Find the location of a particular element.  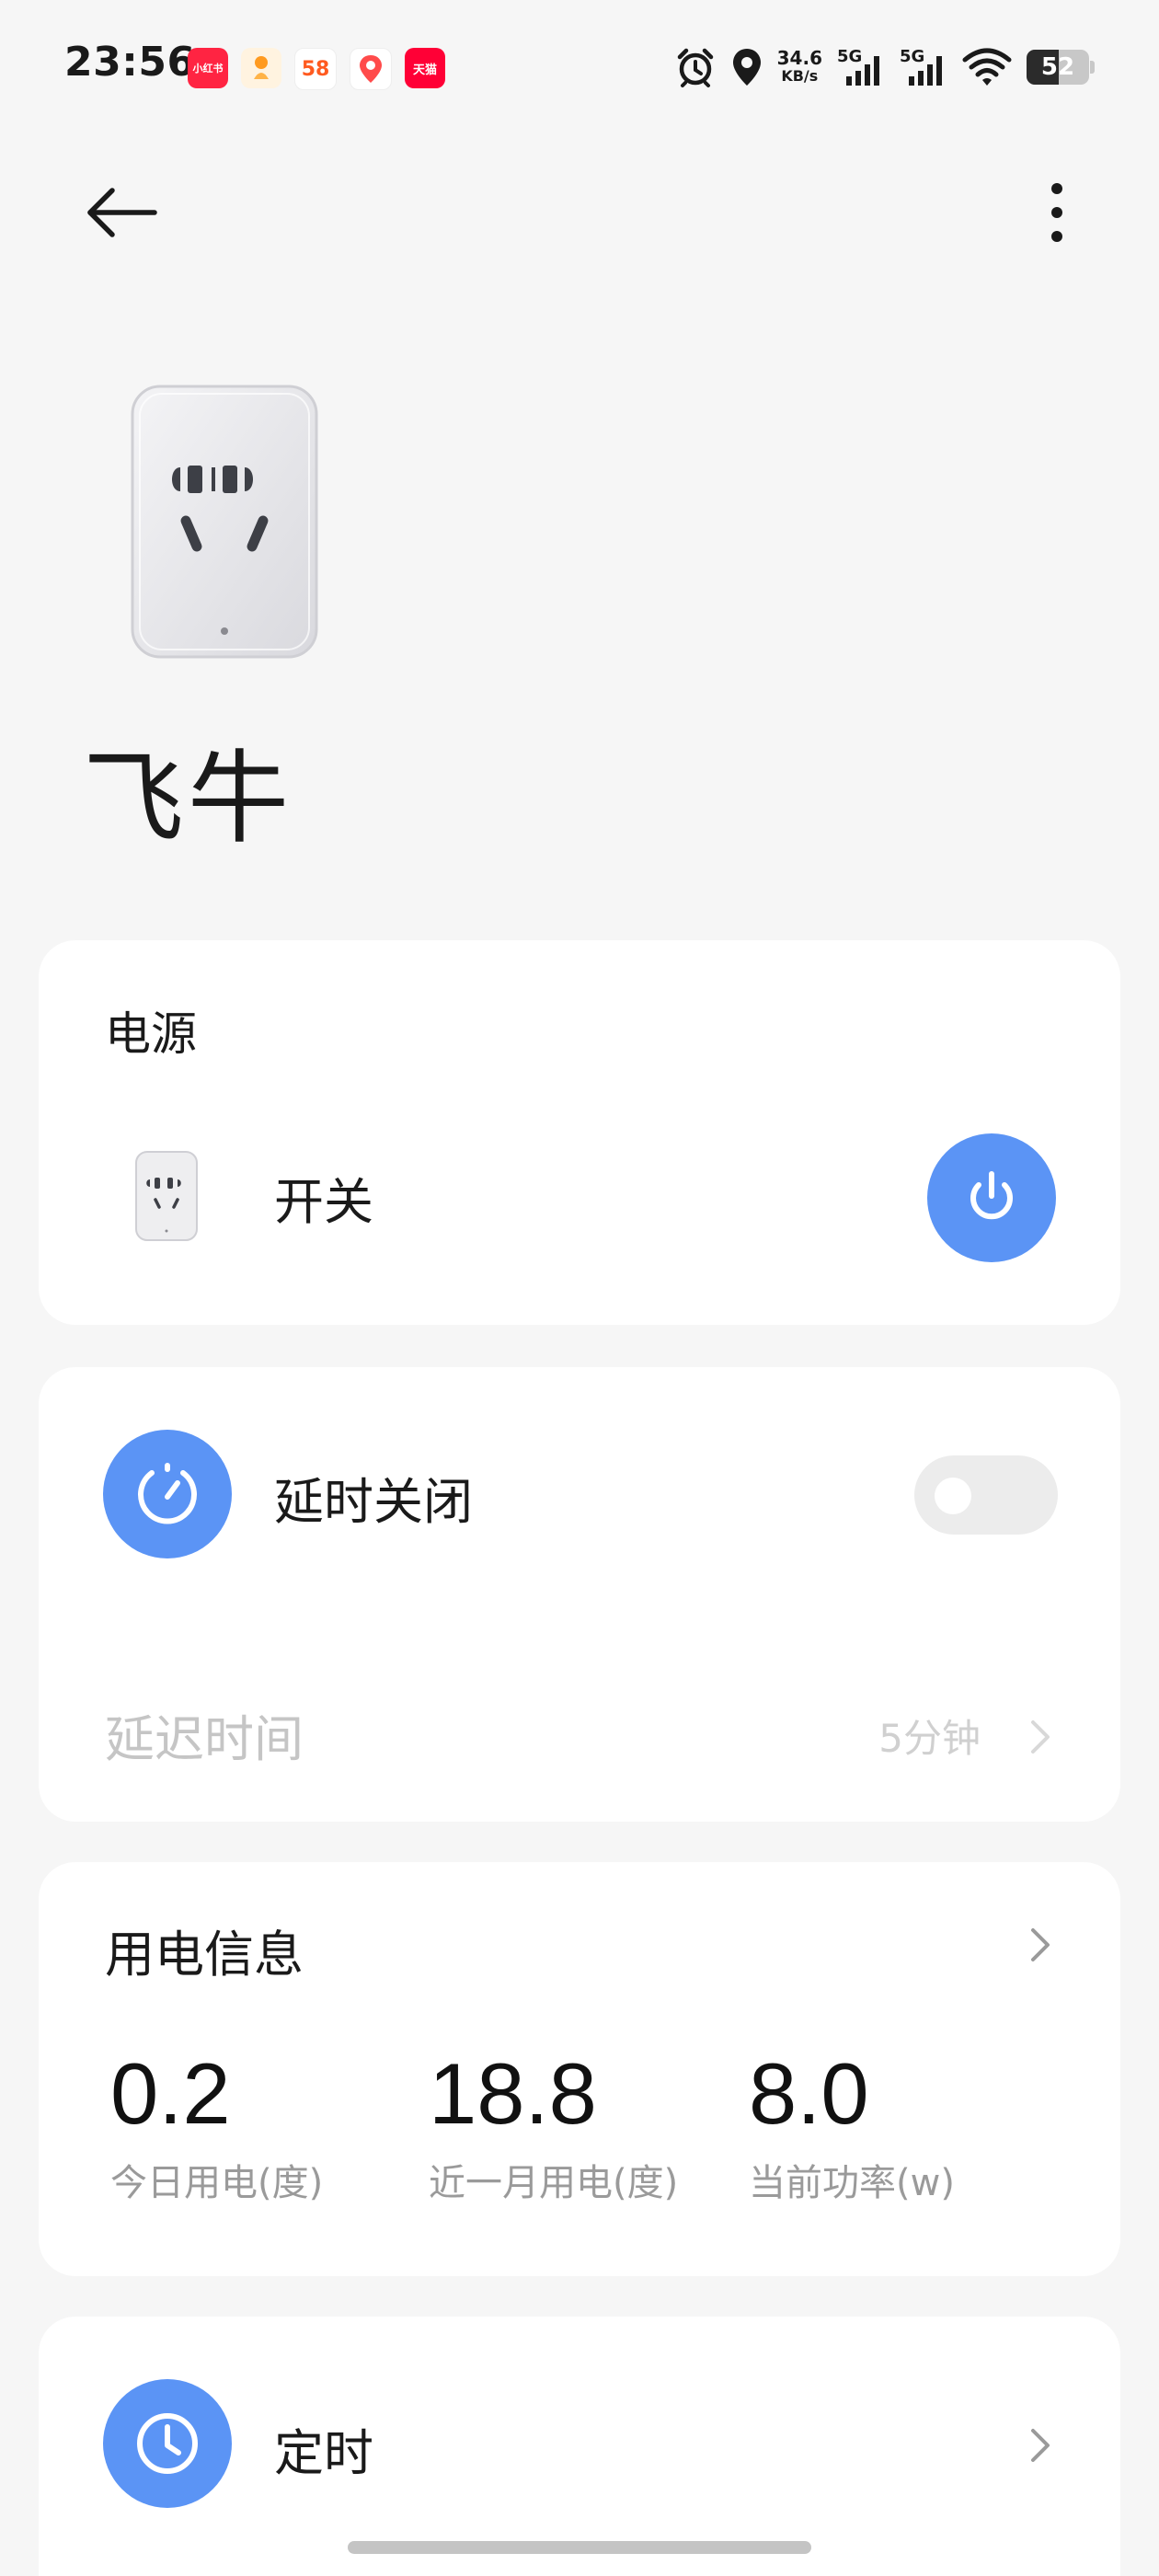

home-indicator is located at coordinates (579, 2547).